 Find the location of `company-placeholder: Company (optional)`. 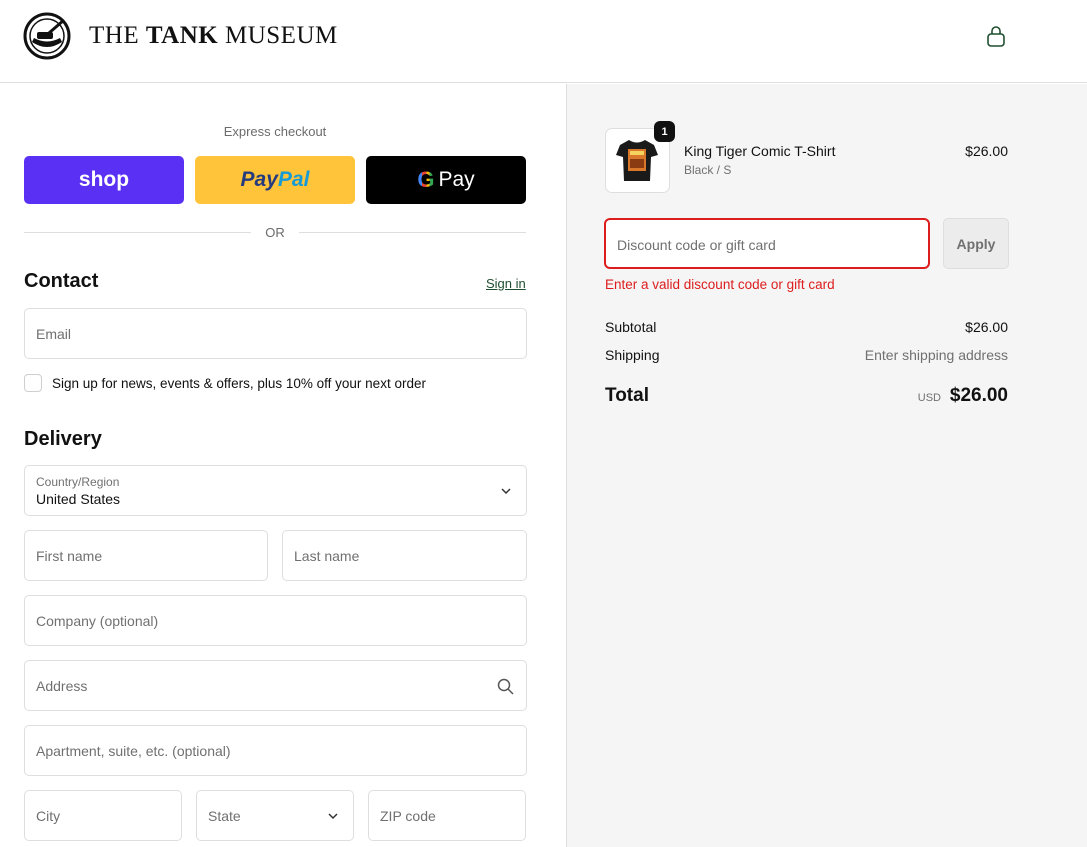

company-placeholder: Company (optional) is located at coordinates (97, 621).